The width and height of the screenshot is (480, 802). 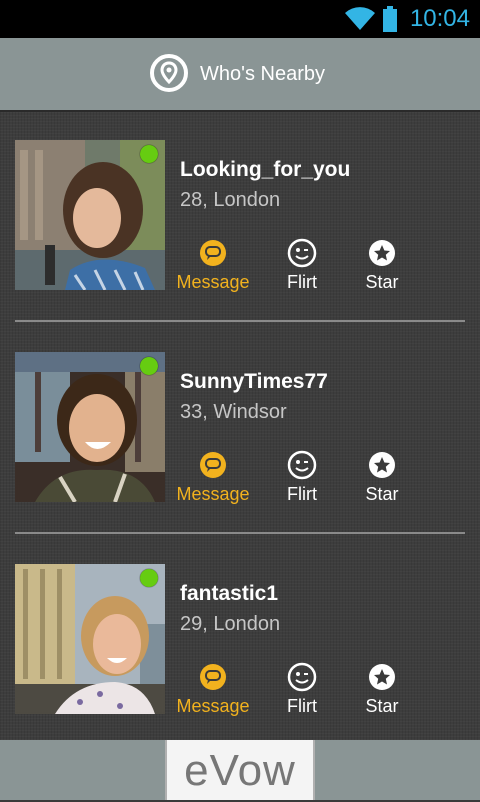 I want to click on evow-logo: eVow, so click(x=240, y=770).